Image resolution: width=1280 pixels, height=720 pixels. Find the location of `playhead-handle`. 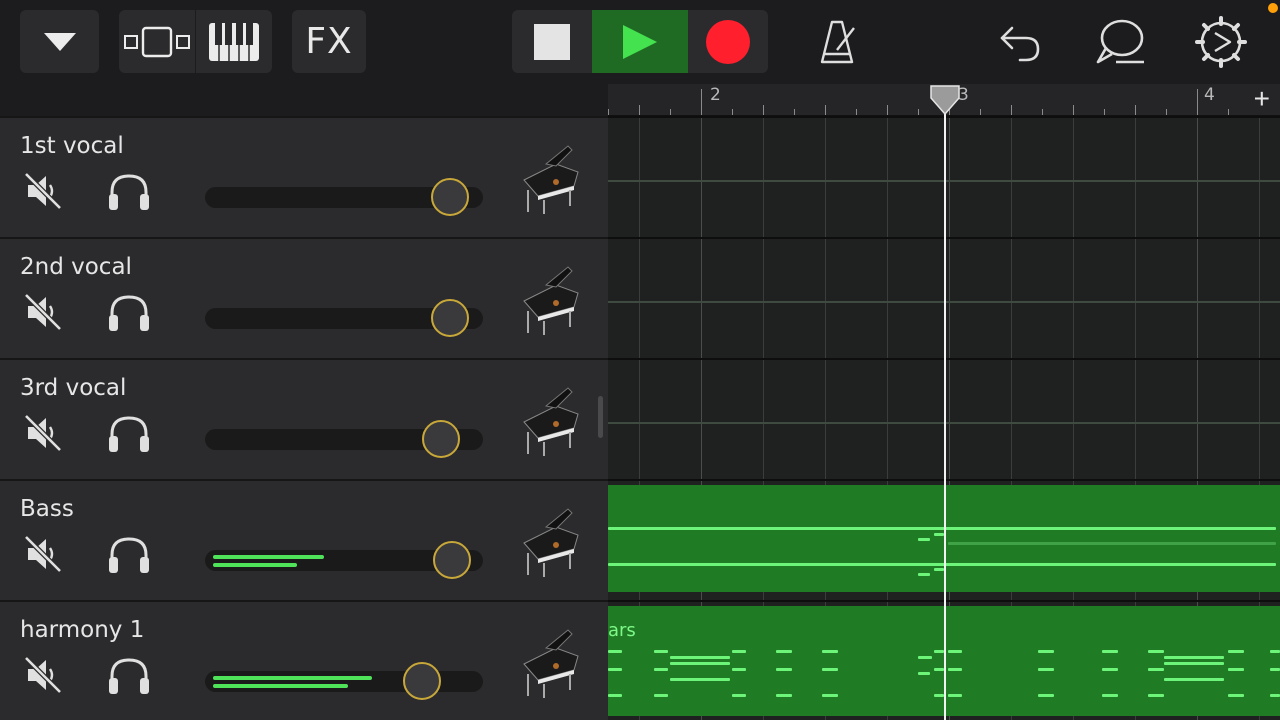

playhead-handle is located at coordinates (945, 102).